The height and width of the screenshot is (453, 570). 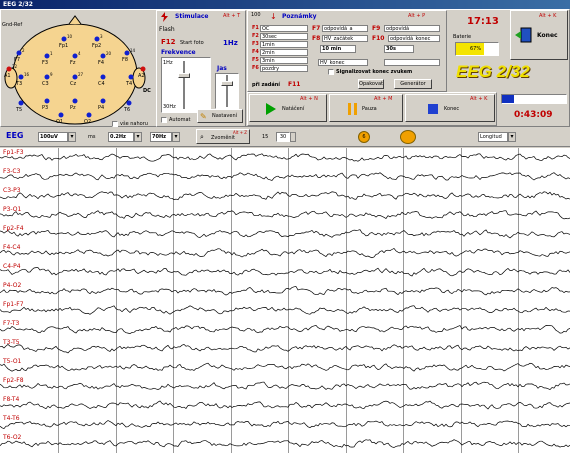 I want to click on gain-arrow-icon: ▾, so click(x=72, y=137).